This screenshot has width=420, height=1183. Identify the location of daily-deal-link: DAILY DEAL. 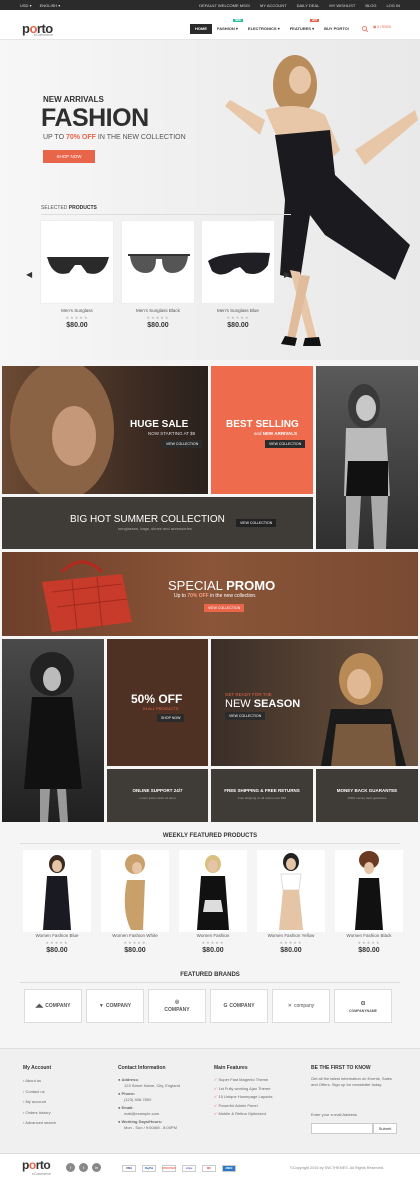
(308, 5).